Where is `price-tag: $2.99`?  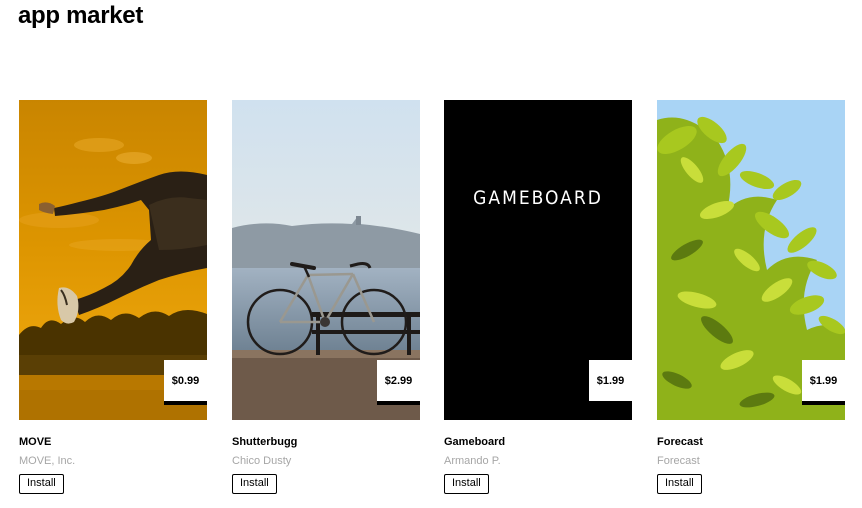
price-tag: $2.99 is located at coordinates (398, 382).